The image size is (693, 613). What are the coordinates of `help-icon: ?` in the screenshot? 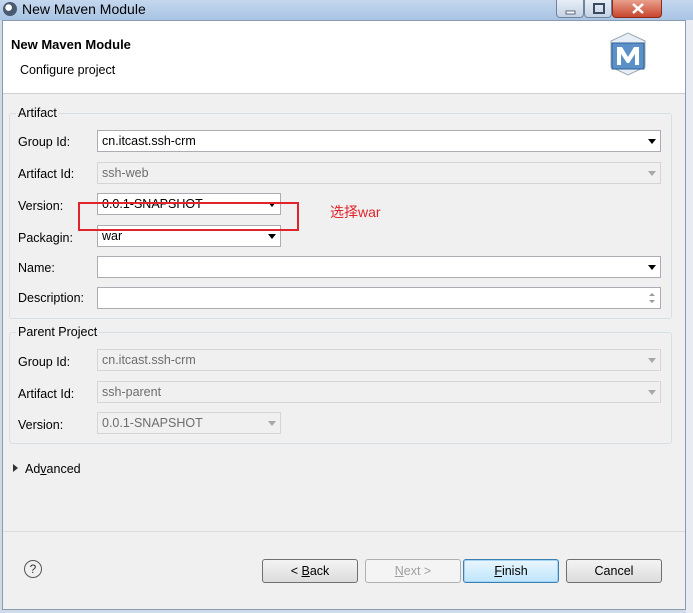 It's located at (33, 569).